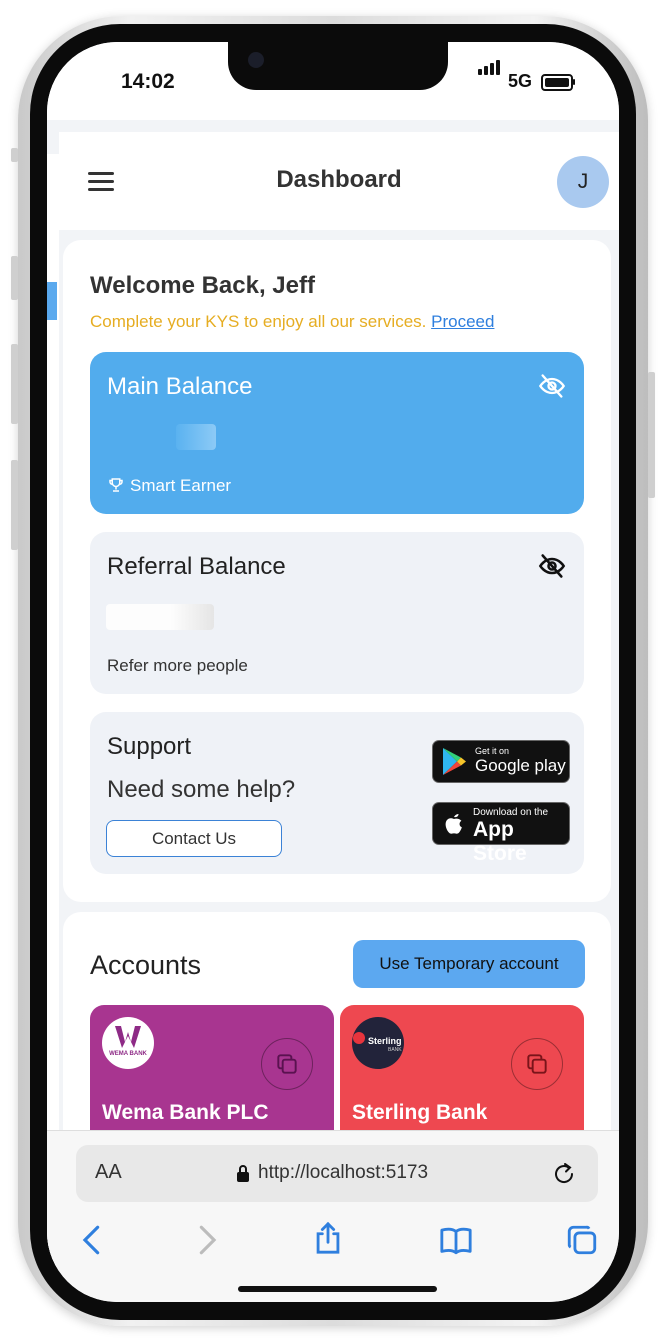 The width and height of the screenshot is (666, 1342). Describe the element at coordinates (328, 1238) in the screenshot. I see `share-icon` at that location.